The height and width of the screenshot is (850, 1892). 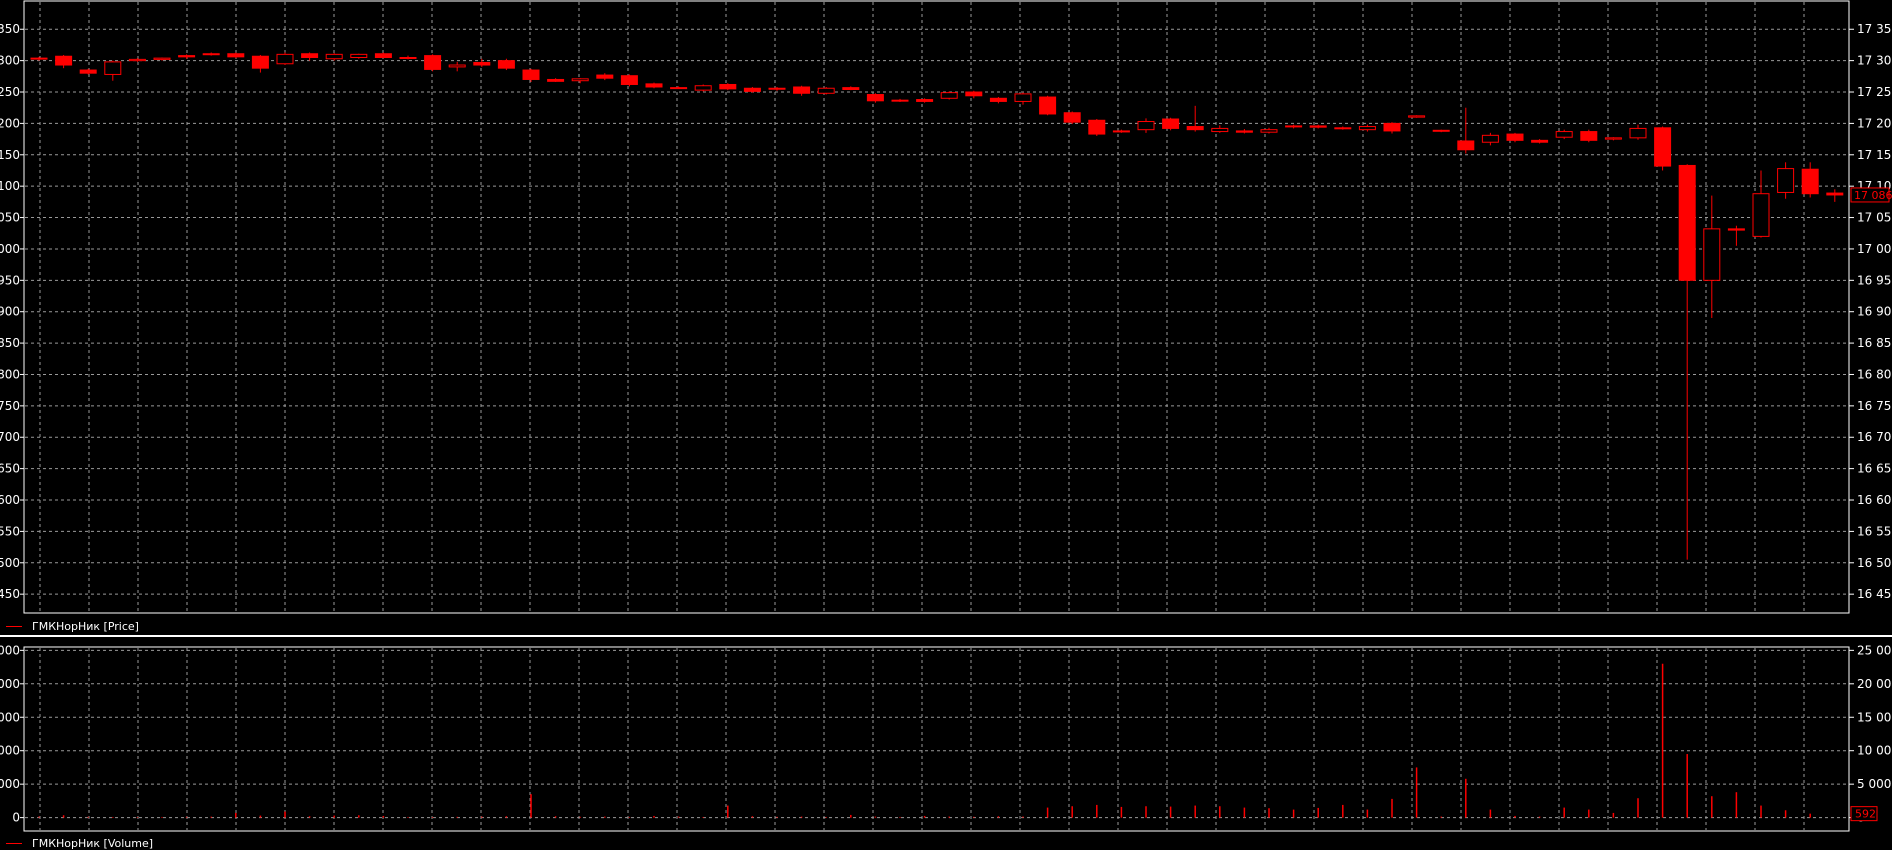 What do you see at coordinates (10, 155) in the screenshot?
I see `price-tick-label-left: 150` at bounding box center [10, 155].